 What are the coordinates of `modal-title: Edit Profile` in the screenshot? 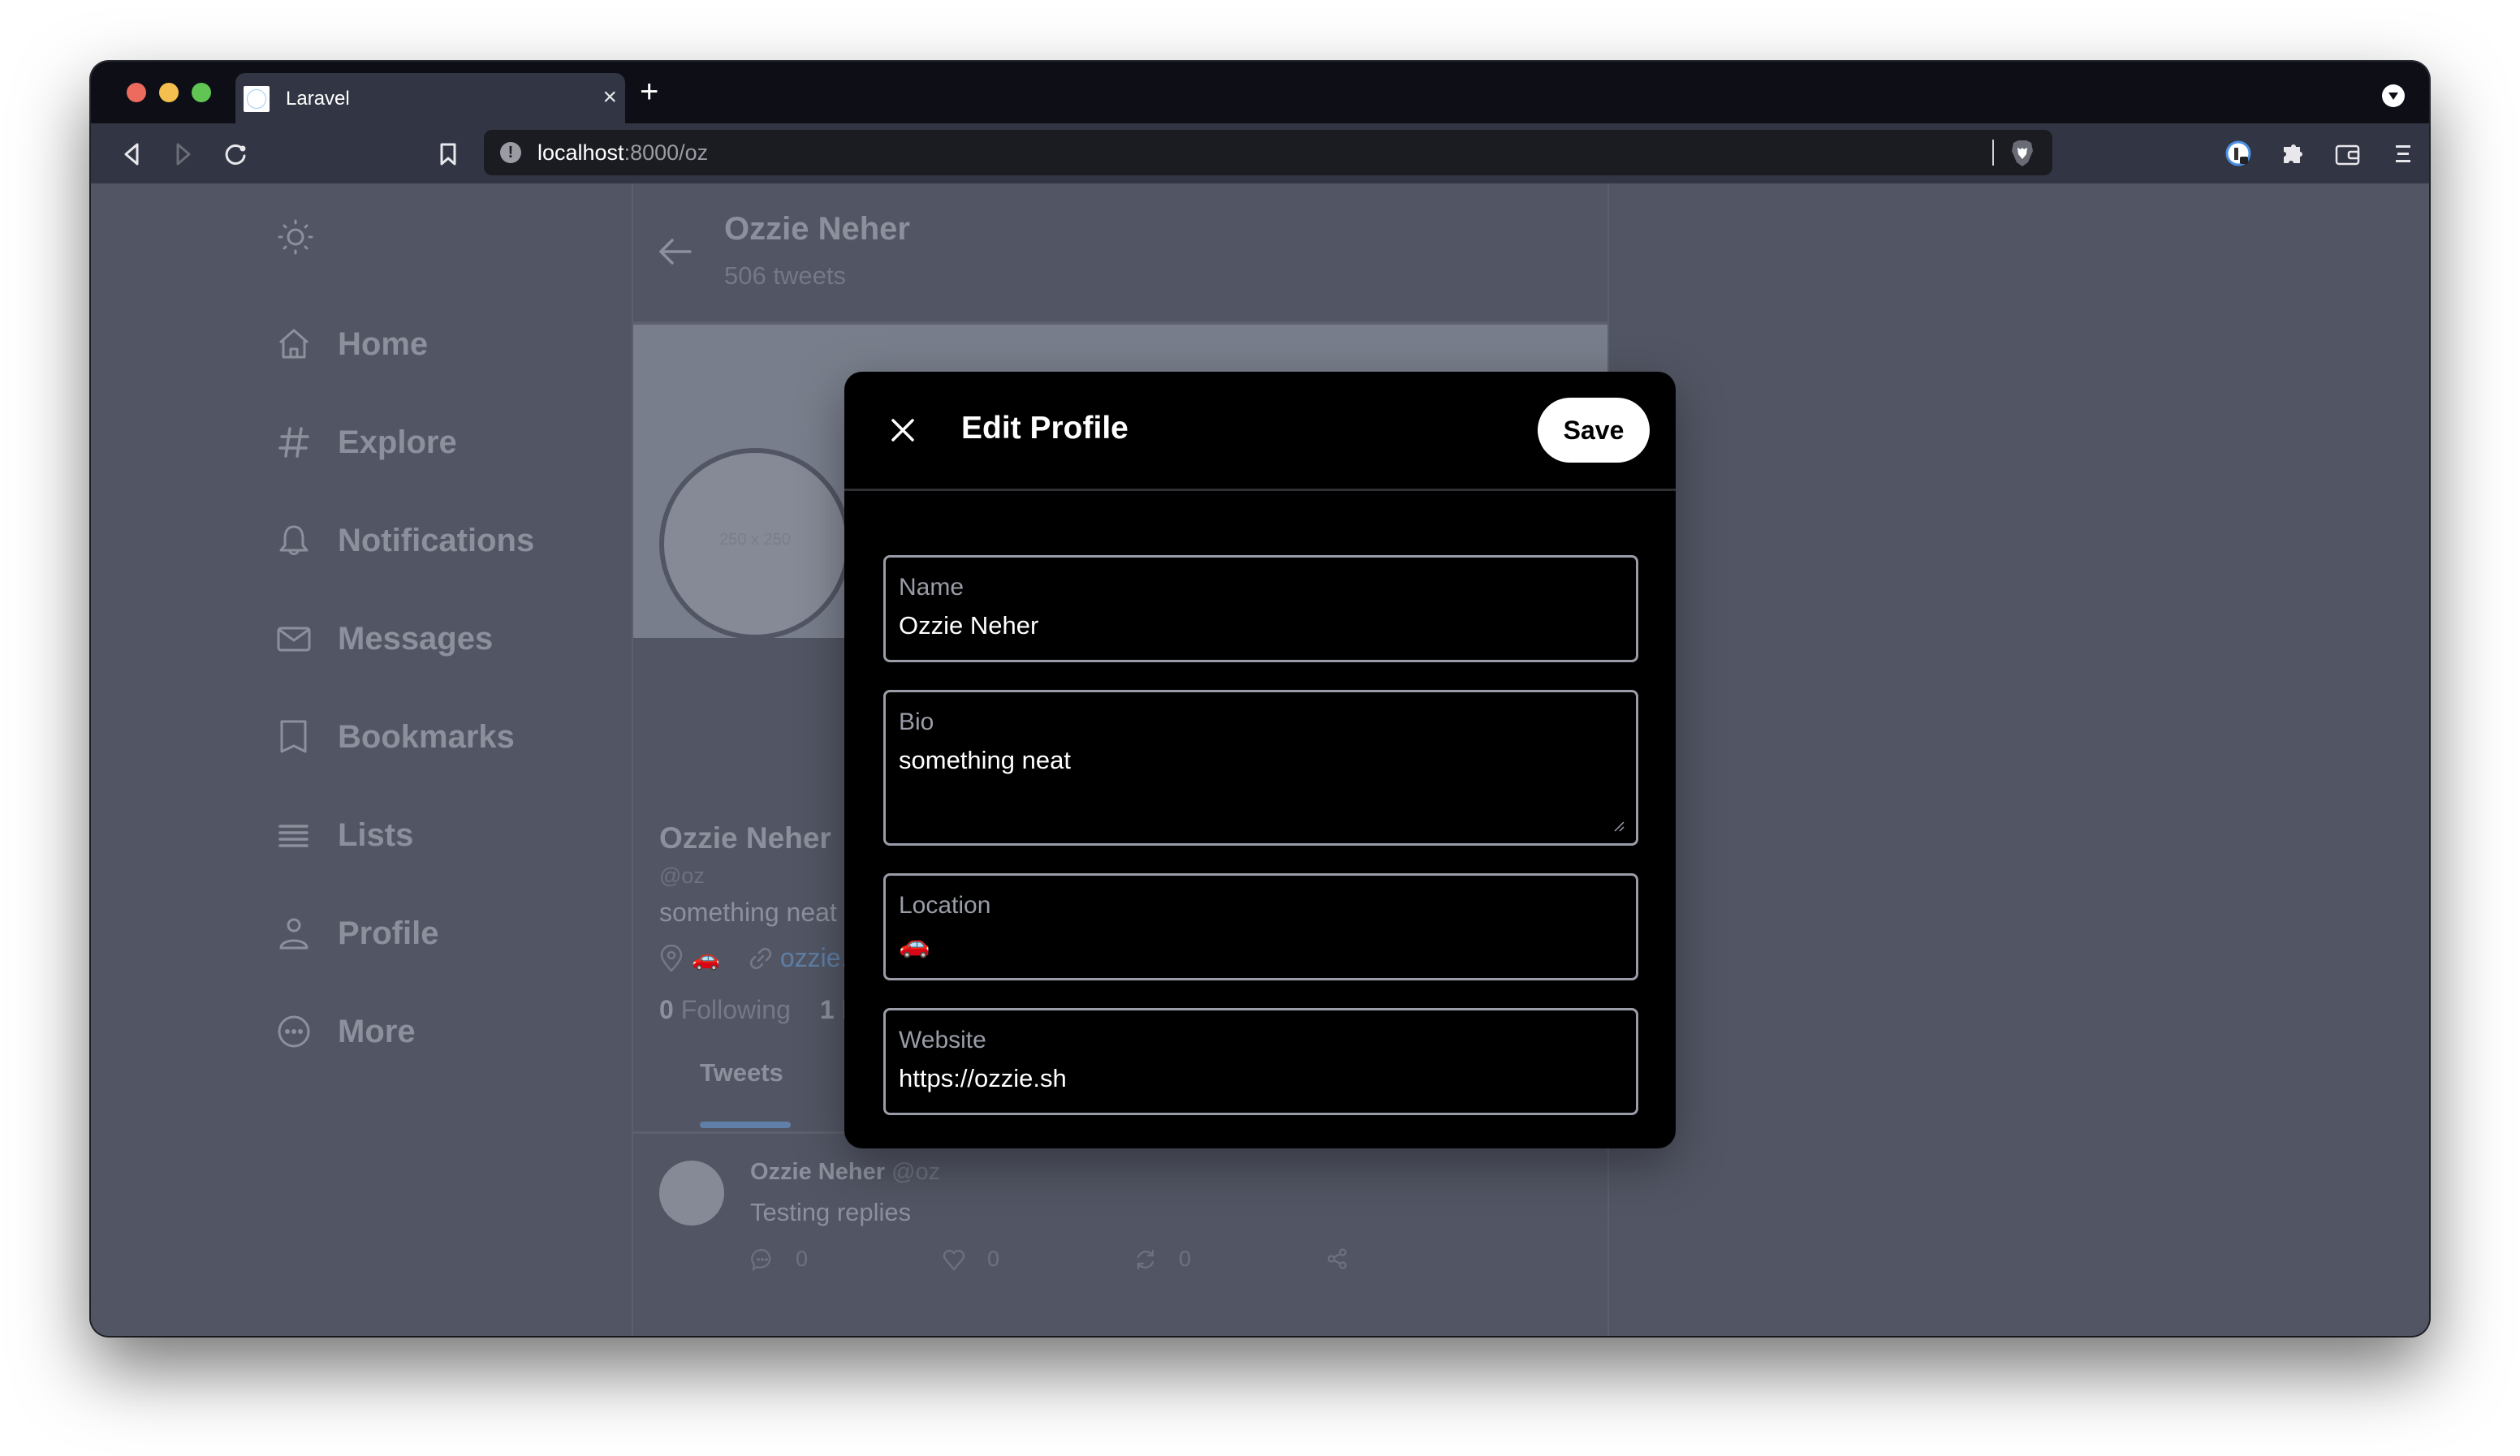 It's located at (1044, 429).